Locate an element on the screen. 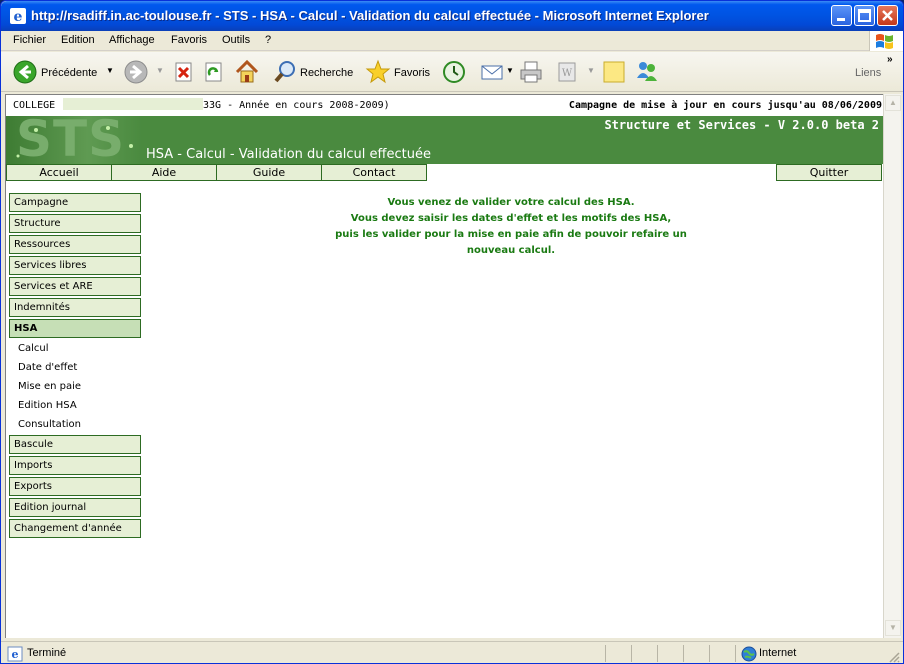 This screenshot has width=904, height=664. status-bar: e Terminé Internet is located at coordinates (452, 652).